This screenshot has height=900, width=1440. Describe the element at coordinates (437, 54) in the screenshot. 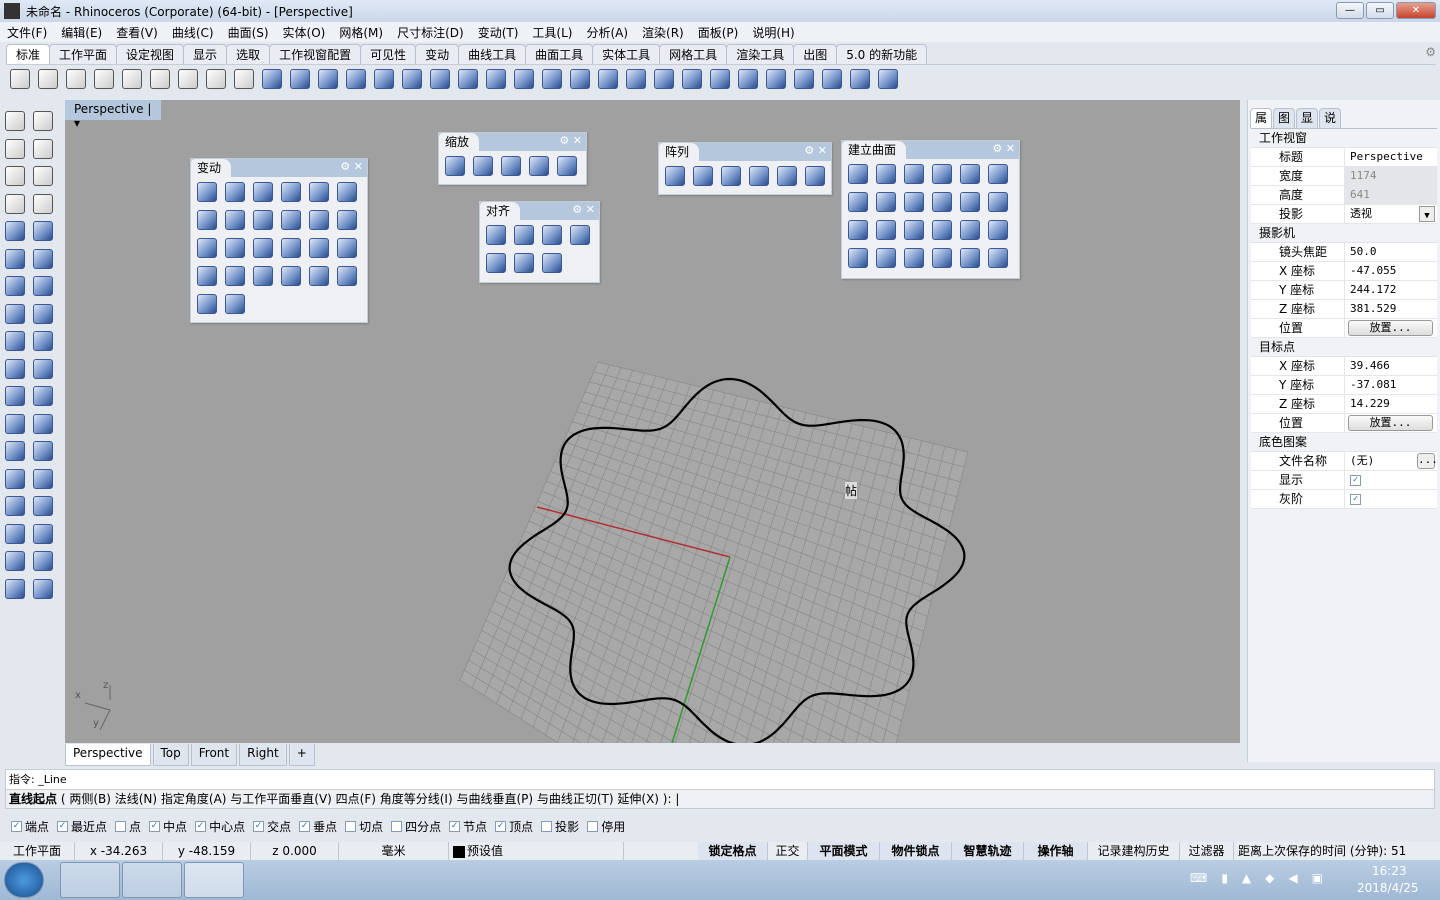

I see `toolbar-tab: 变动` at that location.